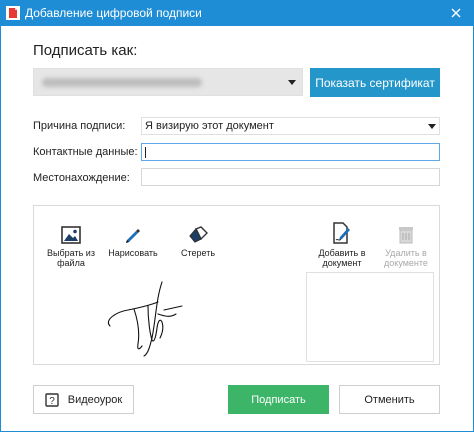  What do you see at coordinates (71, 235) in the screenshot?
I see `picture-icon` at bounding box center [71, 235].